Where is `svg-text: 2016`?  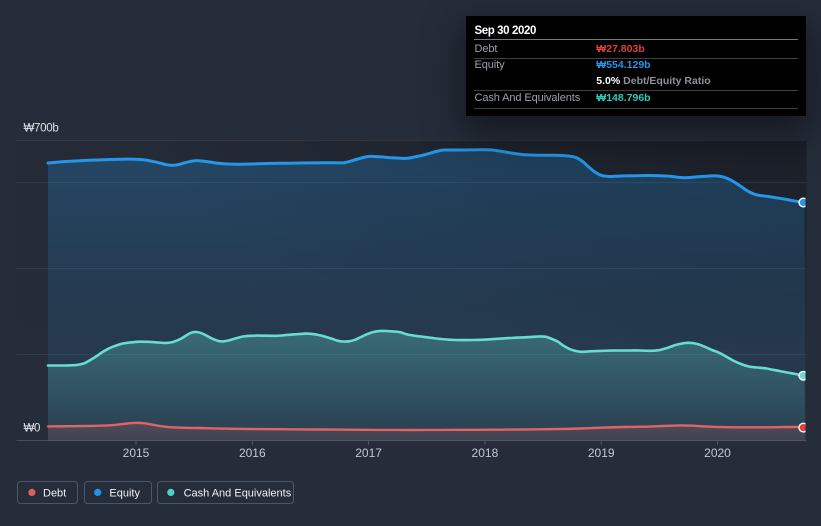
svg-text: 2016 is located at coordinates (252, 453).